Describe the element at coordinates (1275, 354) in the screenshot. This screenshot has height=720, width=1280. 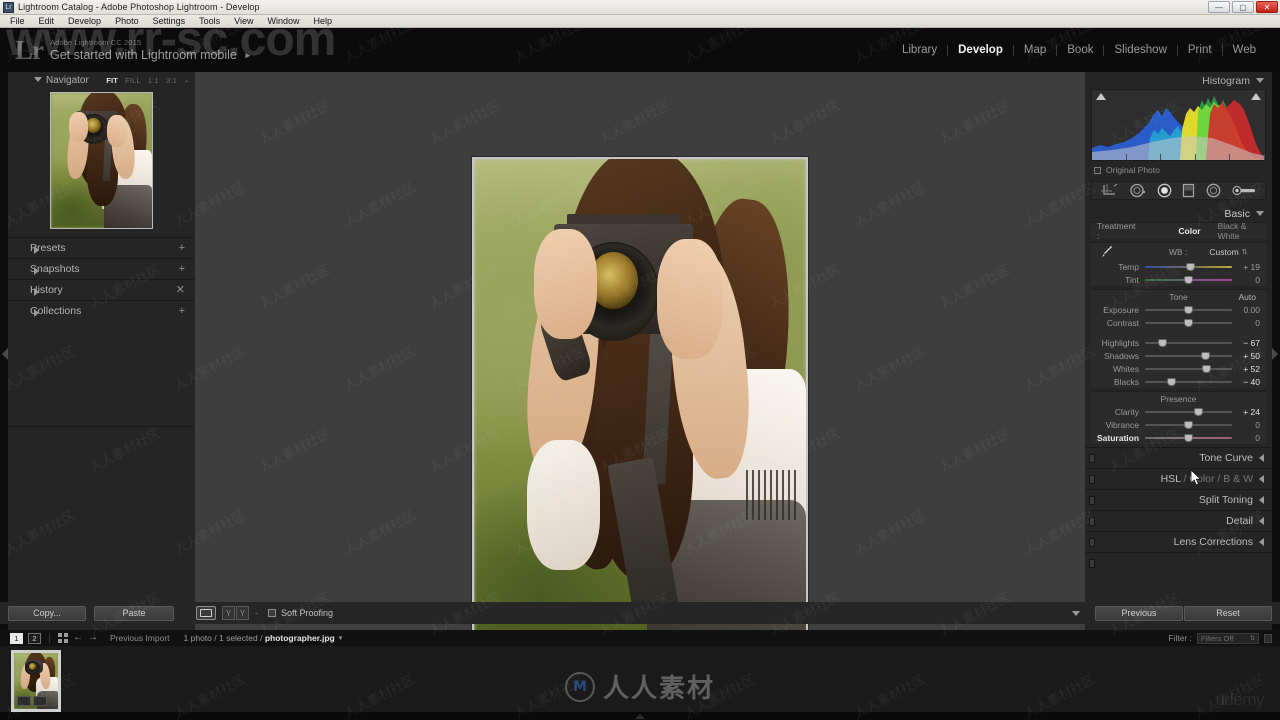
I see `collapse-right-panel-arrow` at that location.